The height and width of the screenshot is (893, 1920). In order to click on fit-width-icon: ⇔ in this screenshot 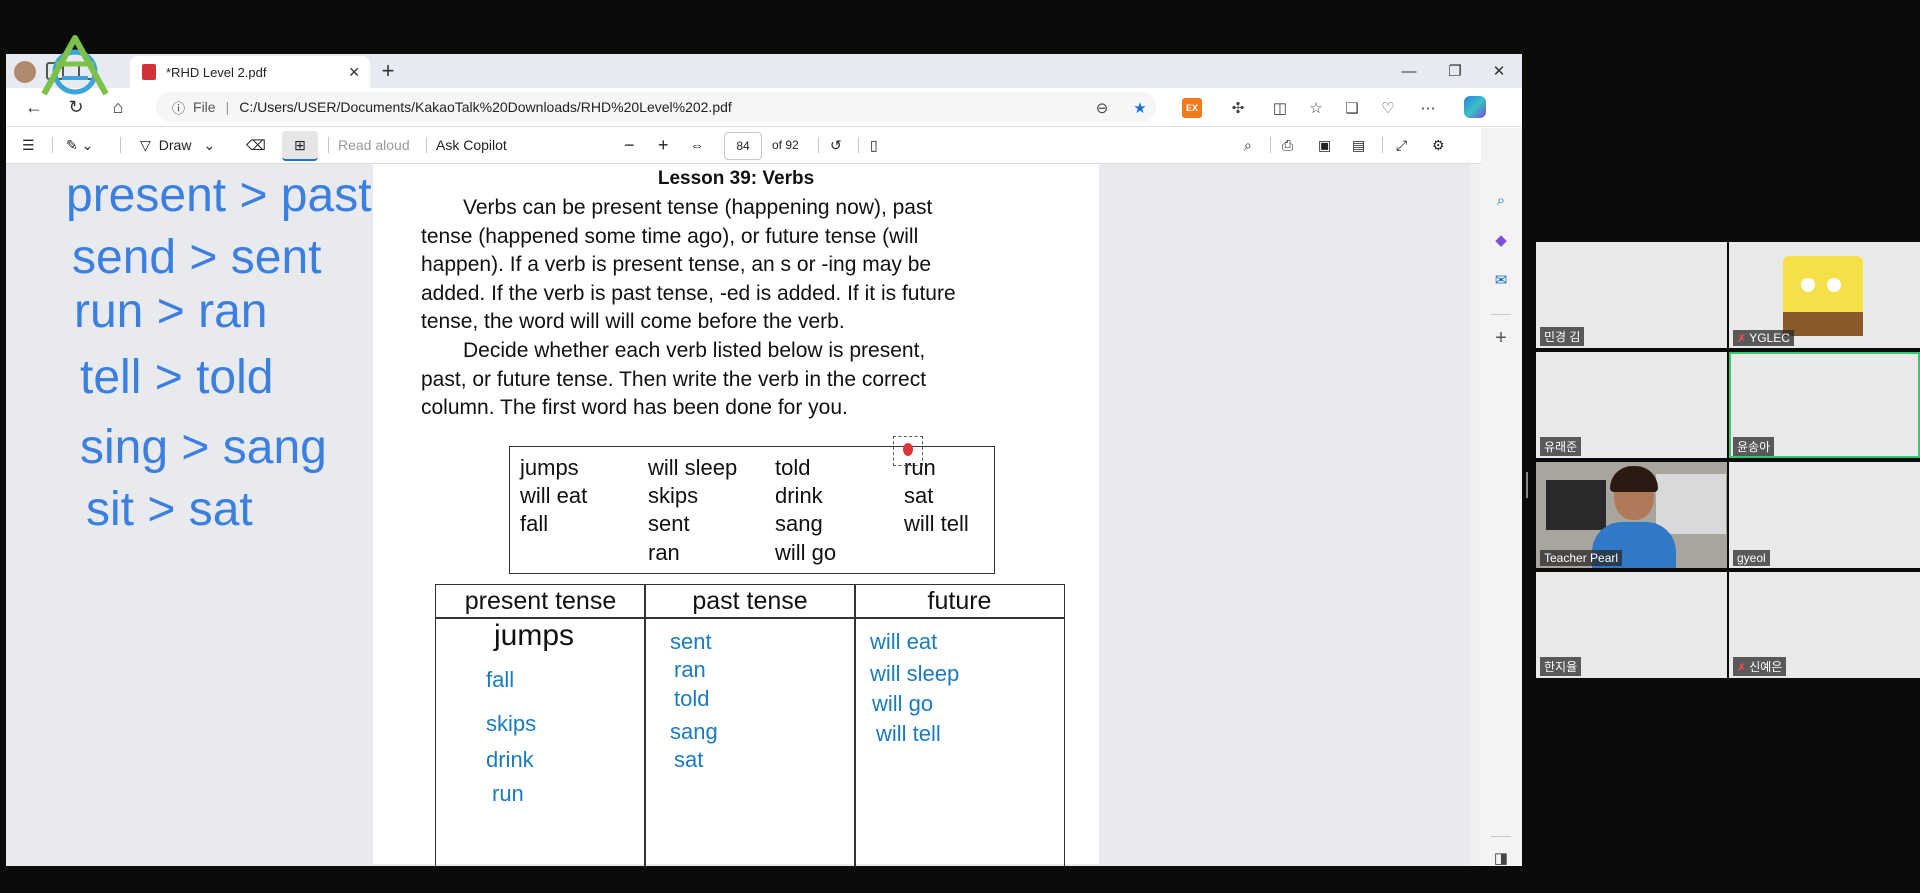, I will do `click(697, 145)`.